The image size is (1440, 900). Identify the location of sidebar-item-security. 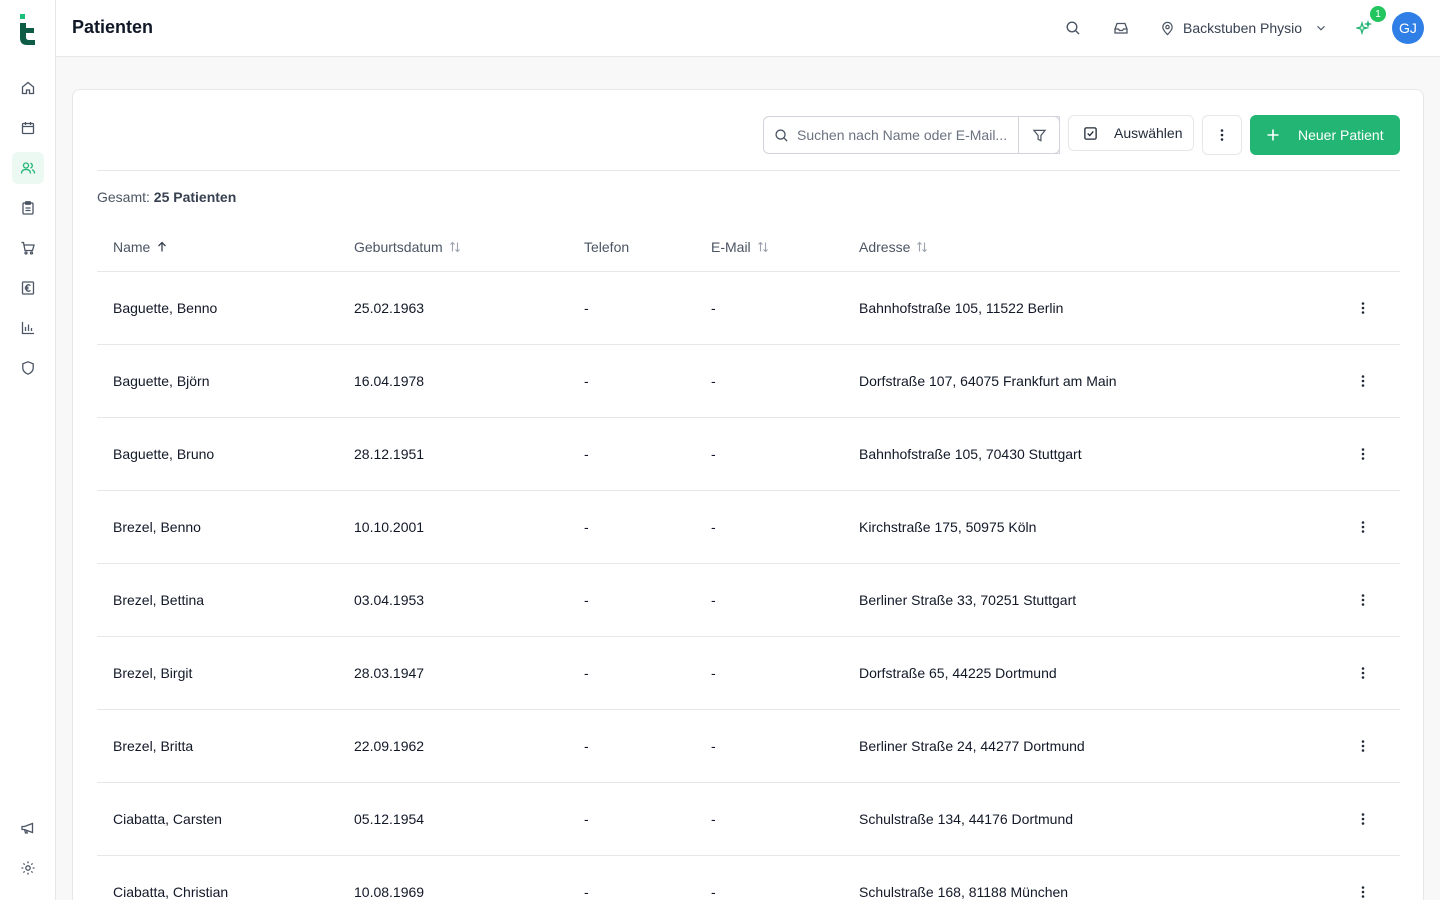
(28, 368).